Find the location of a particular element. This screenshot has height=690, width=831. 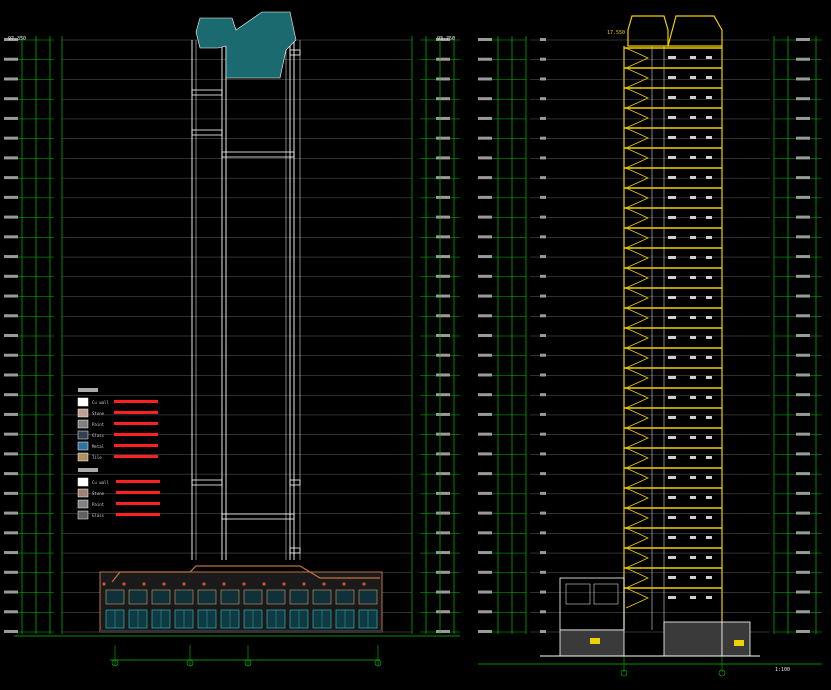

legend-heading is located at coordinates (88, 390).